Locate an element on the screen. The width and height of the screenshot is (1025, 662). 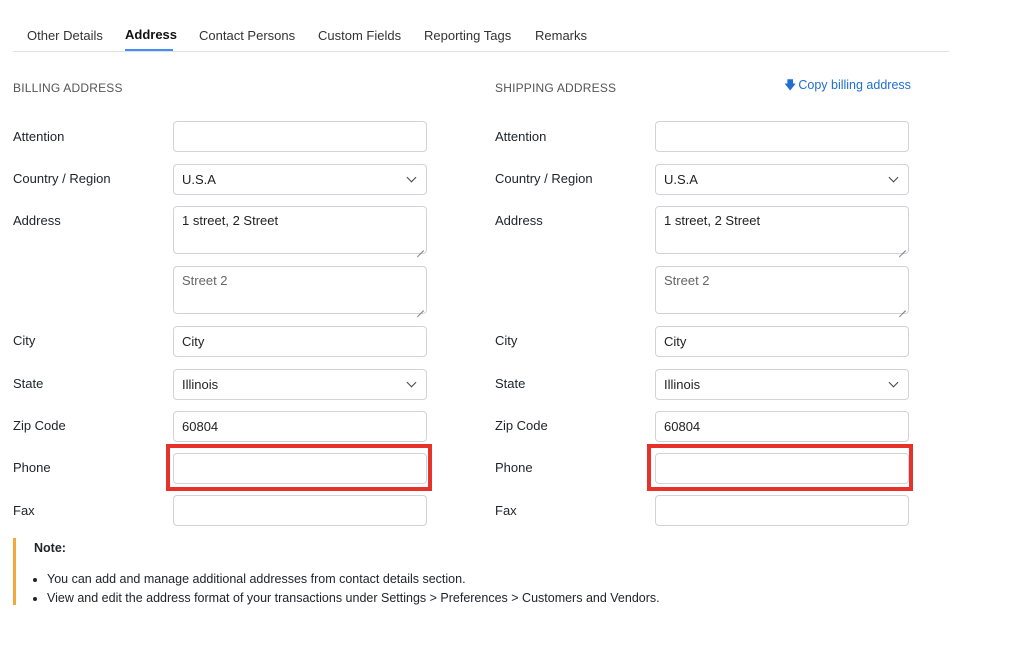
shipping-attention-input is located at coordinates (782, 136).